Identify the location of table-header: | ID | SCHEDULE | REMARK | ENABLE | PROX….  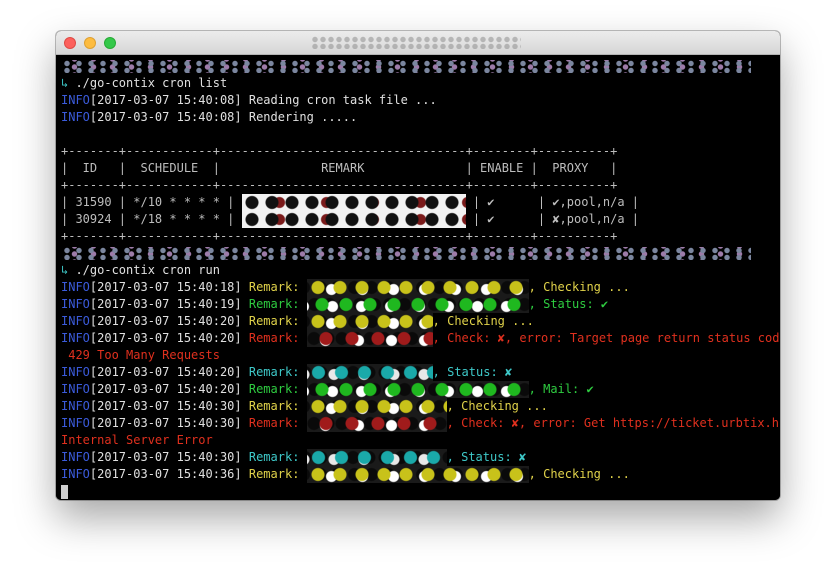
(339, 168).